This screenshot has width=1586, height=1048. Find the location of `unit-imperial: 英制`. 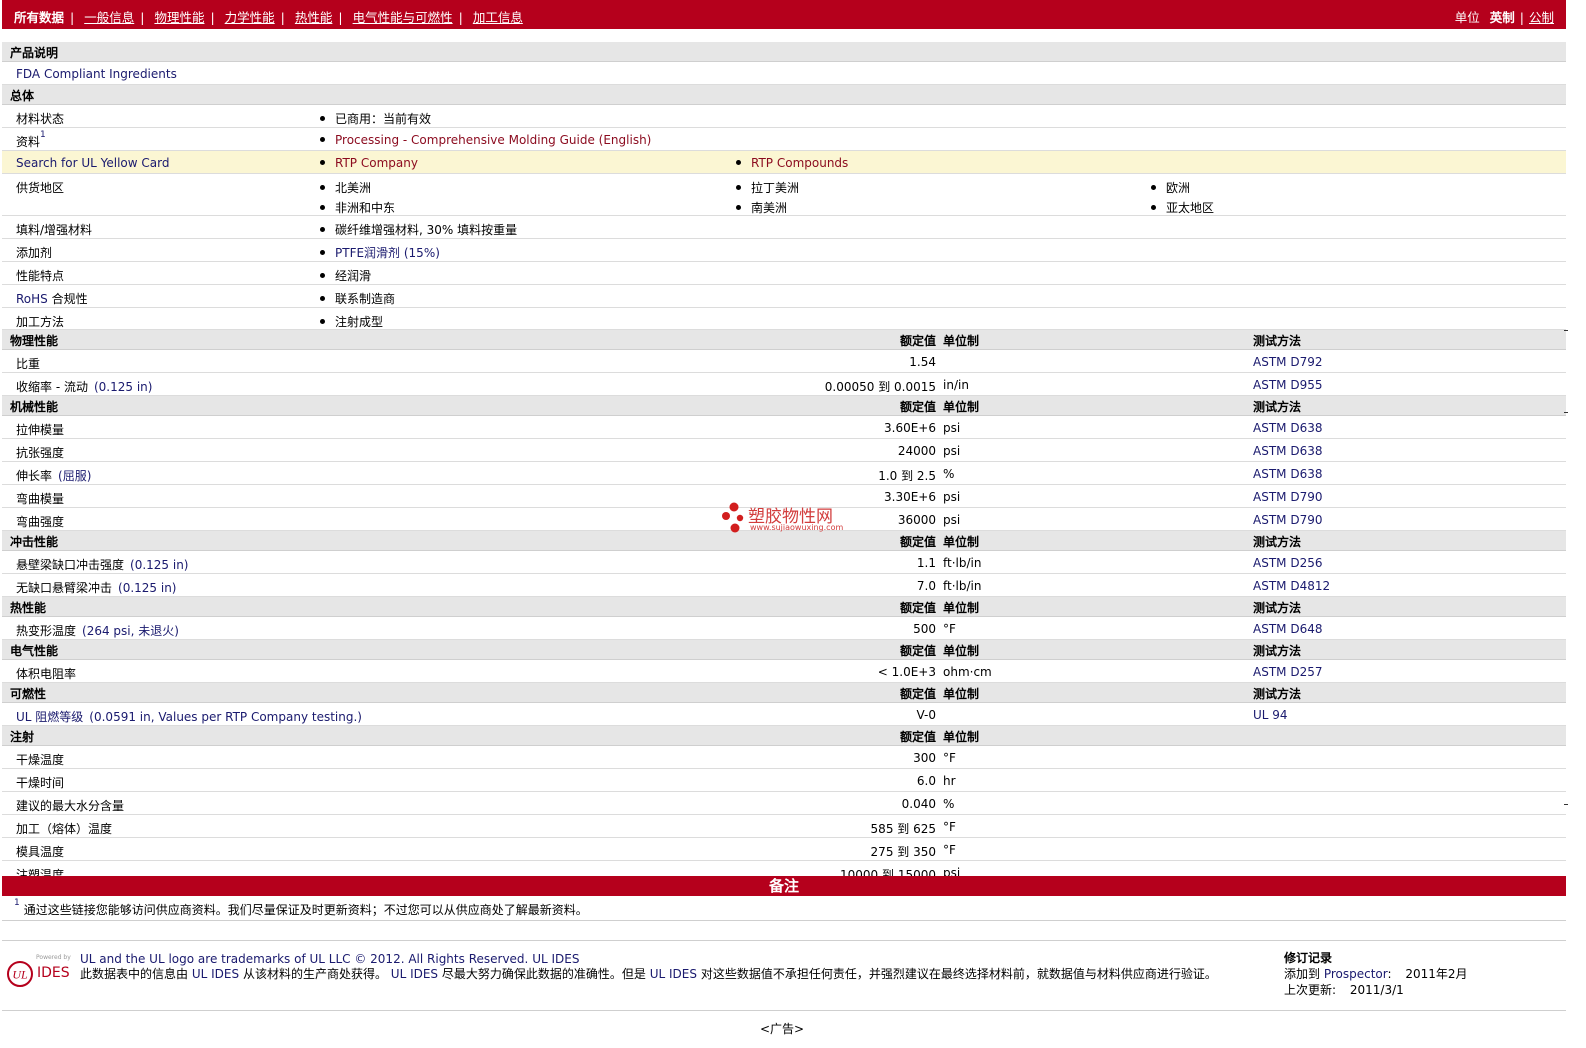

unit-imperial: 英制 is located at coordinates (1502, 17).